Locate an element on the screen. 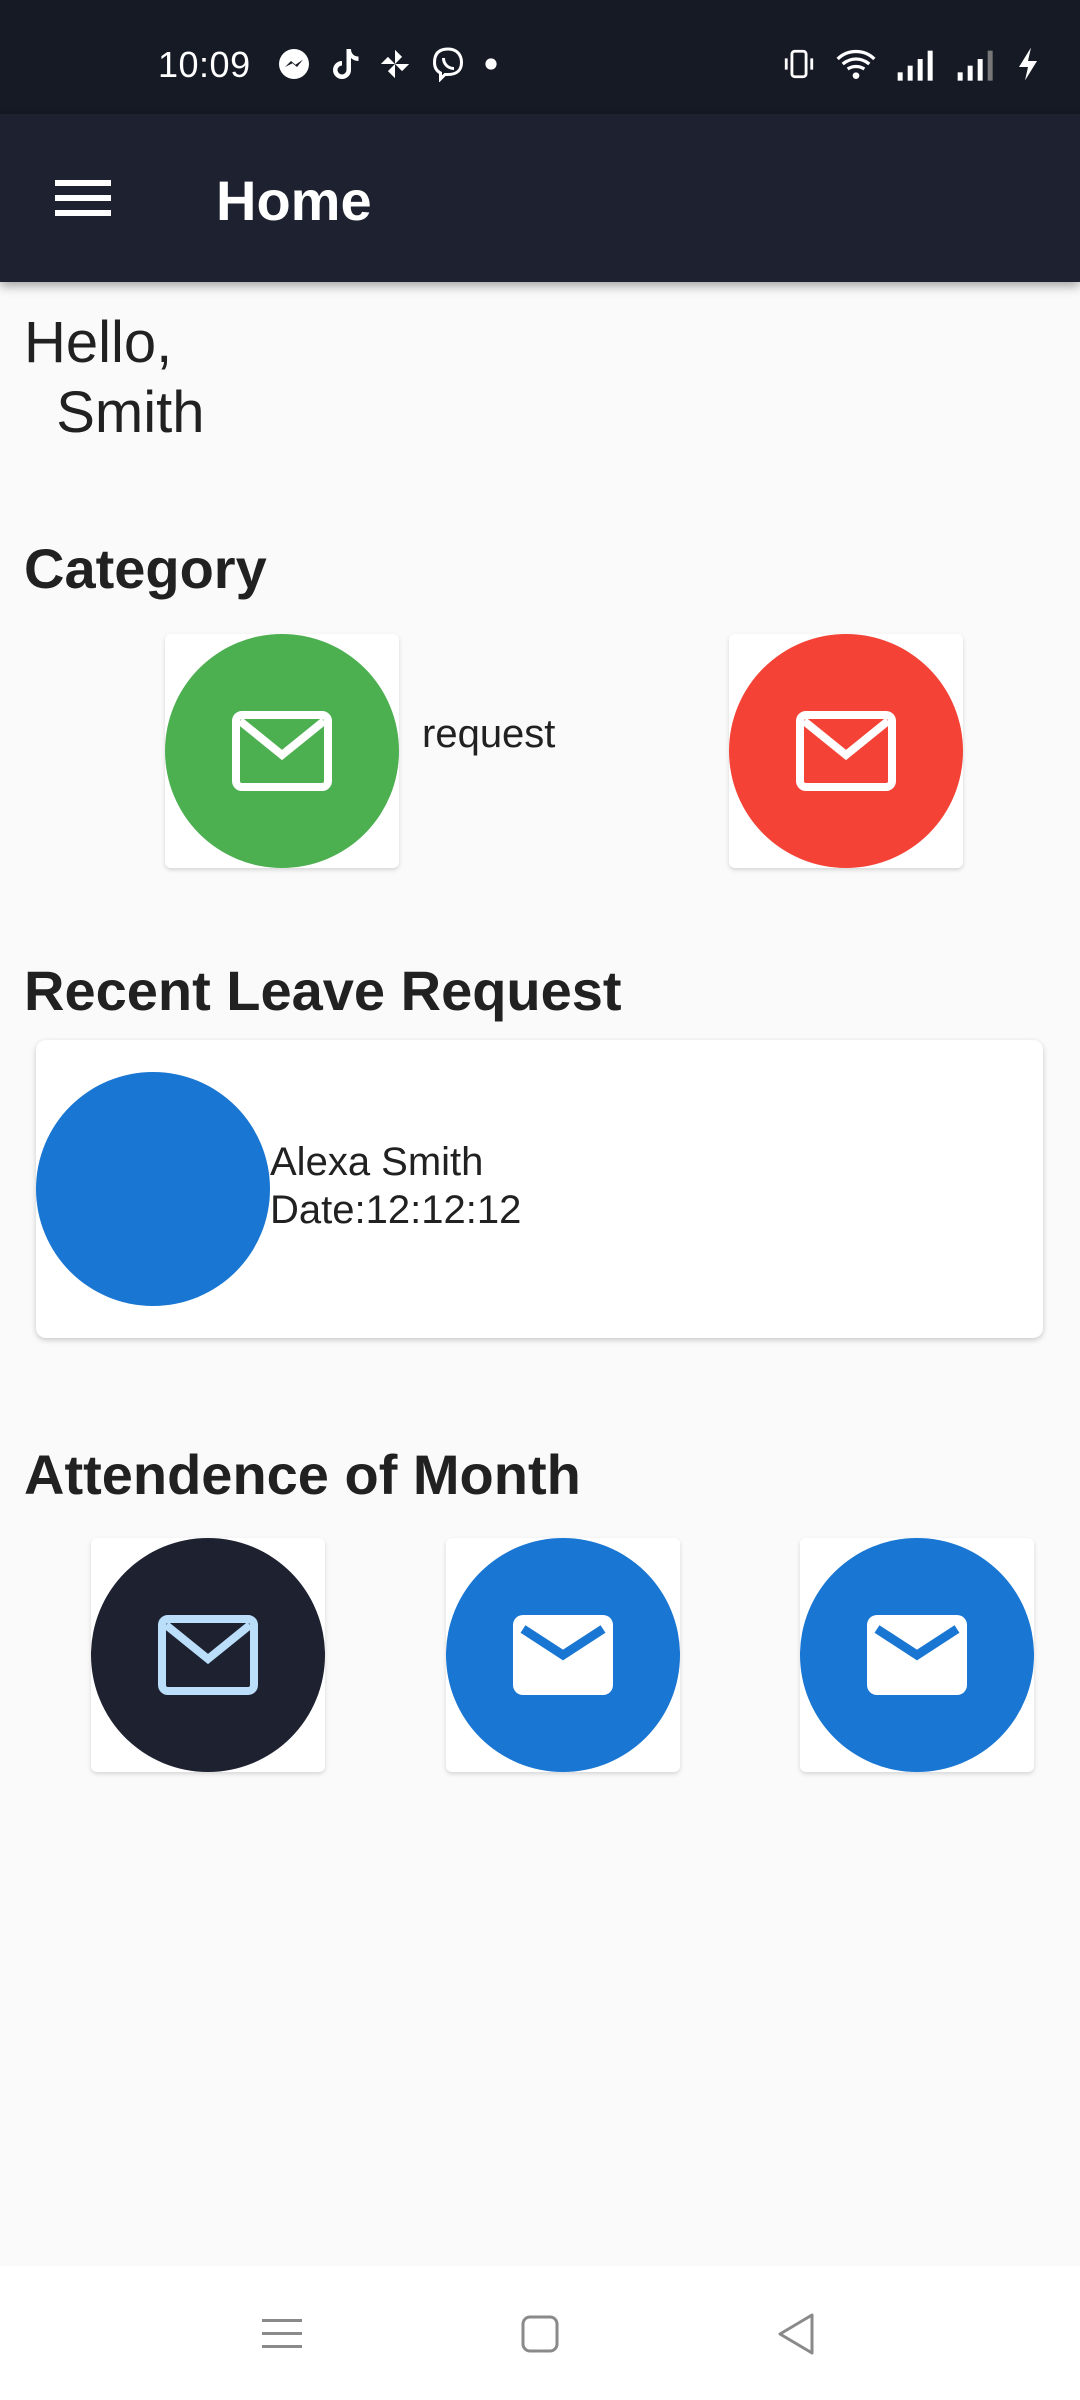 The image size is (1080, 2400). greeting-text: Hello, Smith is located at coordinates (114, 377).